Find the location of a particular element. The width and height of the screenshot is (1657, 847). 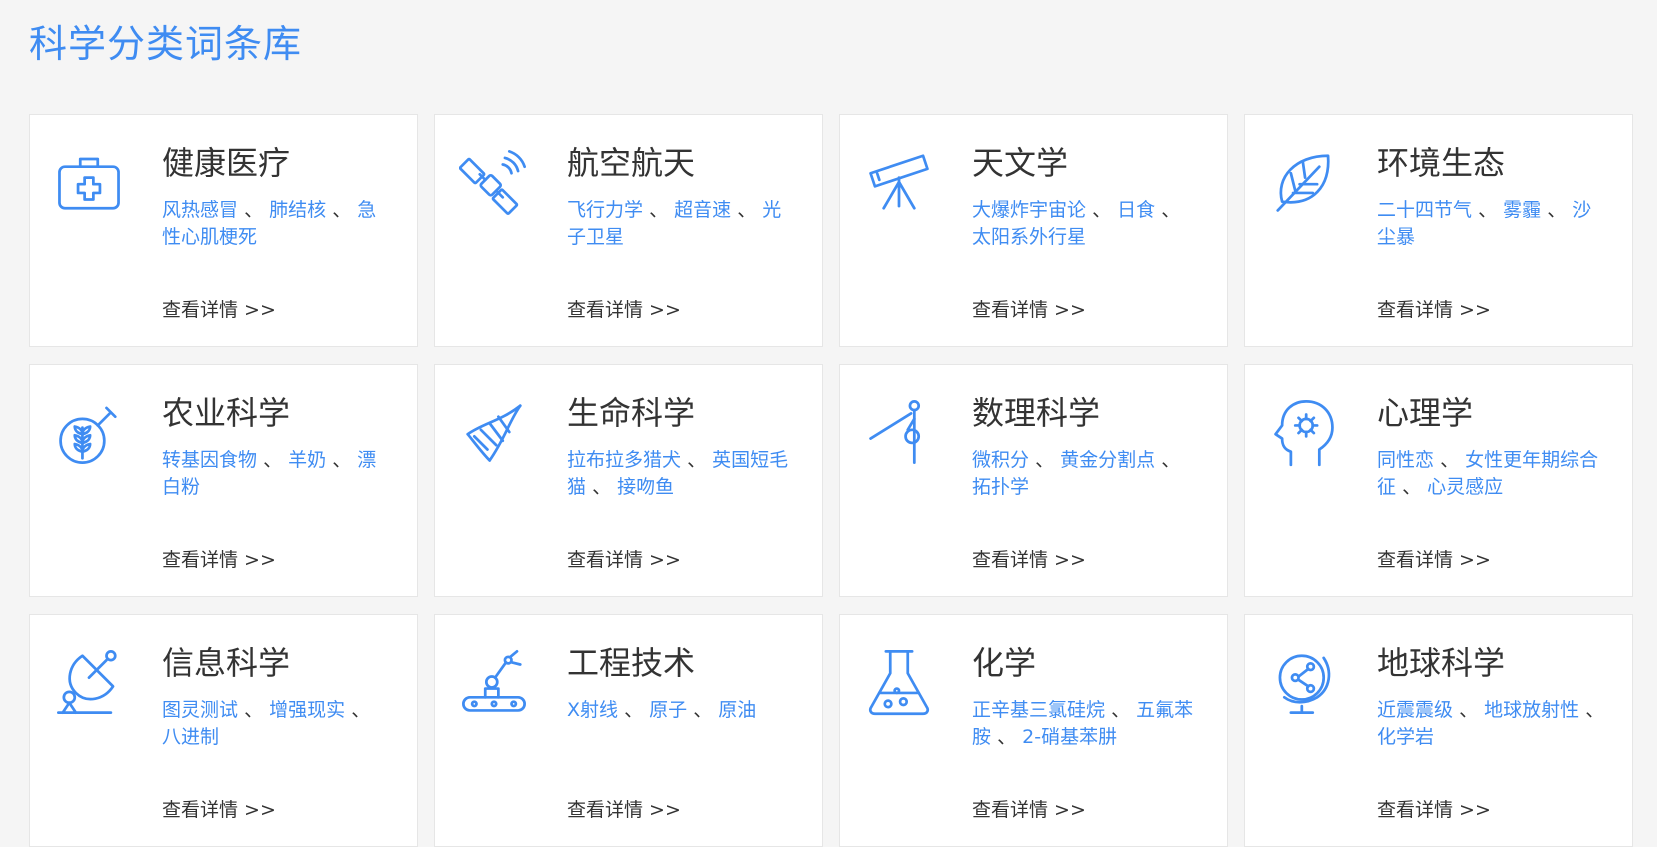

term-link: 同性恋 is located at coordinates (1405, 460).